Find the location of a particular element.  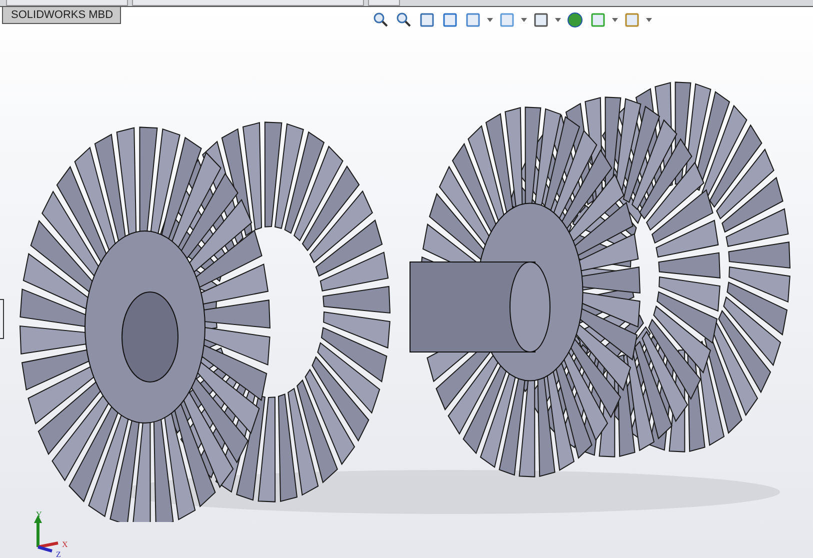

panel-handle is located at coordinates (2, 319).